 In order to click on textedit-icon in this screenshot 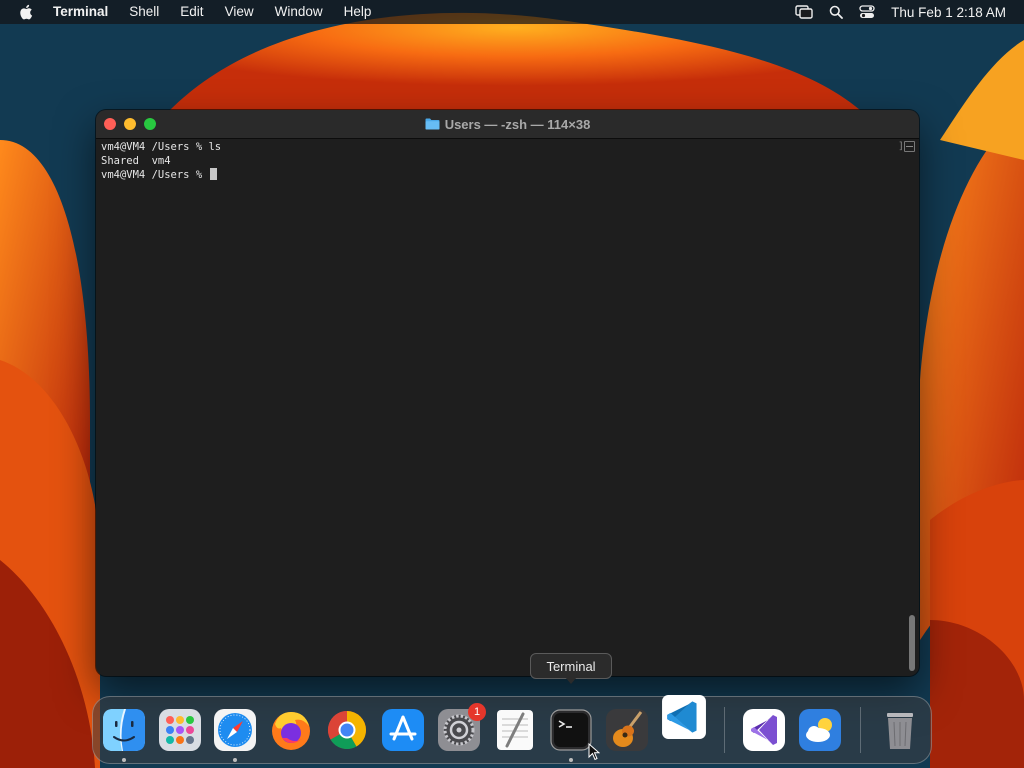, I will do `click(515, 730)`.